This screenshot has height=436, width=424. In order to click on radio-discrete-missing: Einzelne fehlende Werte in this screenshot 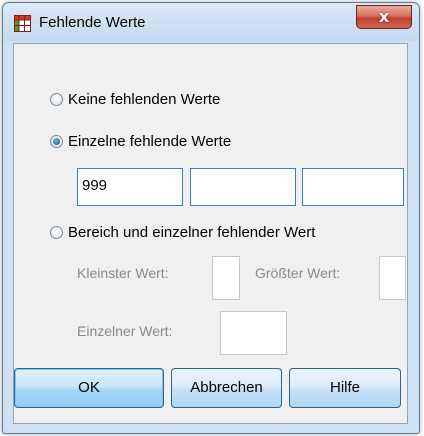, I will do `click(140, 141)`.